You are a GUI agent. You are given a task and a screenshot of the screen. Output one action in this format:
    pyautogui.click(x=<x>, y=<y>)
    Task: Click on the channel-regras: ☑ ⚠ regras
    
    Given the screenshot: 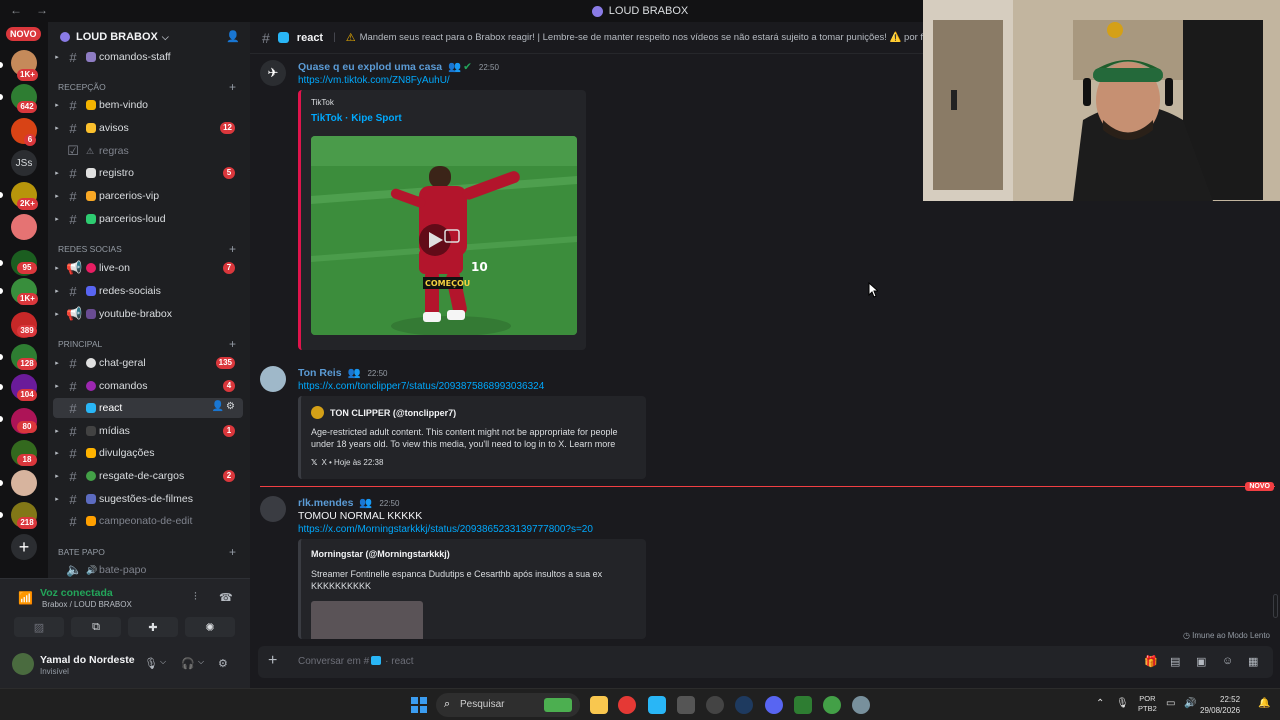 What is the action you would take?
    pyautogui.click(x=148, y=151)
    